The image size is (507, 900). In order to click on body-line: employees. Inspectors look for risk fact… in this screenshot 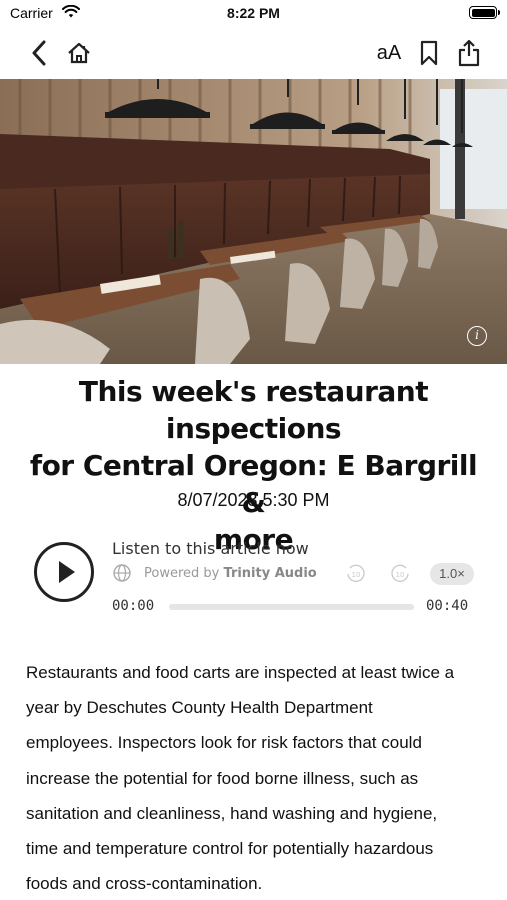, I will do `click(224, 743)`.